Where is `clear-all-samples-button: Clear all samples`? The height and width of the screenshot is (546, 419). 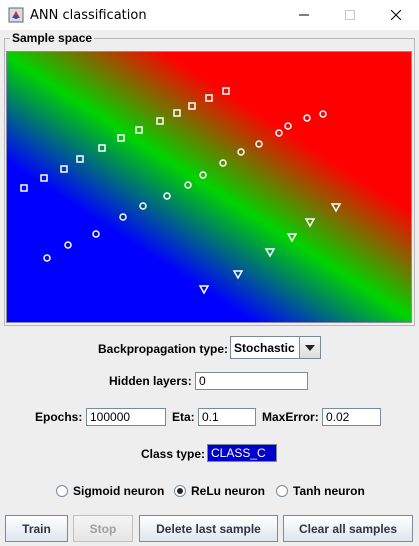 clear-all-samples-button: Clear all samples is located at coordinates (348, 528).